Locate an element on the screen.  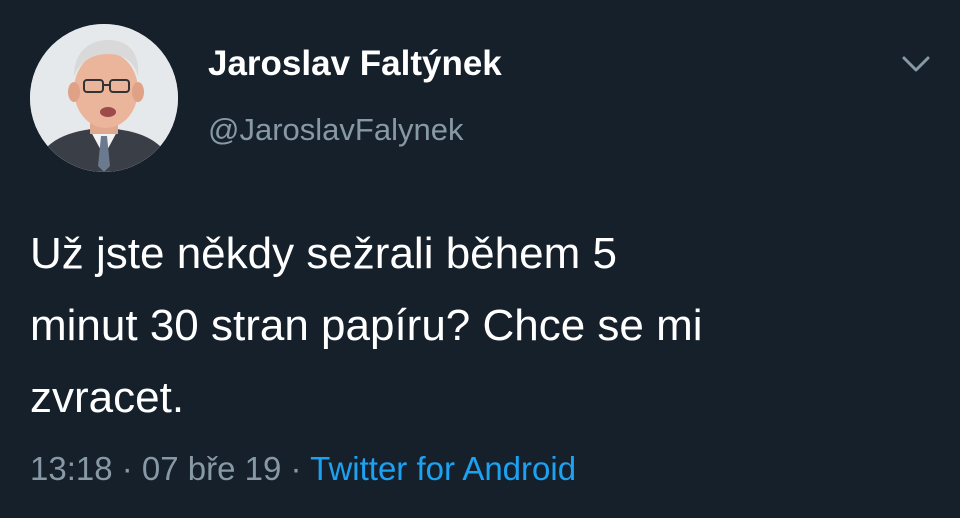
tweet-metadata: 13:18 · 07 bře 19 · Twitter for Android is located at coordinates (303, 469).